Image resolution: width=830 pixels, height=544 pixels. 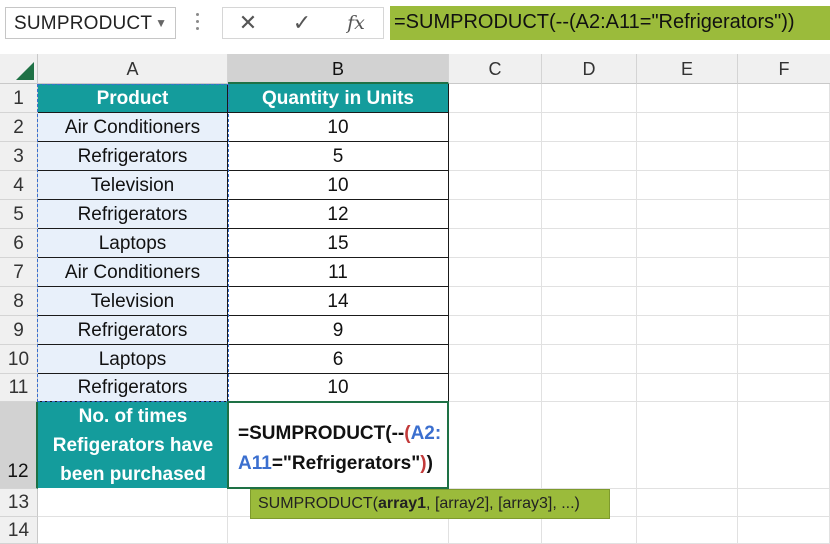 What do you see at coordinates (198, 23) in the screenshot?
I see `drag-handle-icon` at bounding box center [198, 23].